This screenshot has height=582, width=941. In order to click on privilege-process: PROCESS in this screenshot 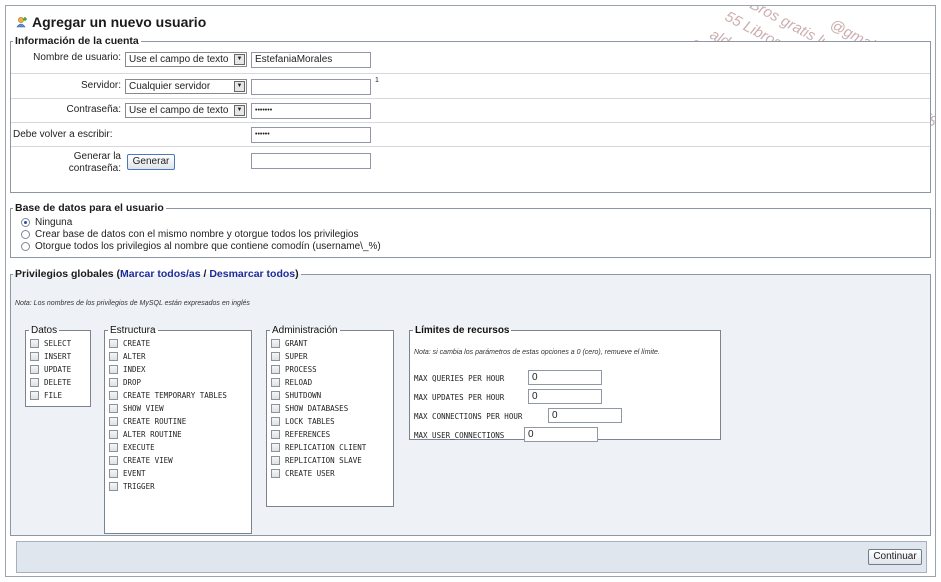, I will do `click(294, 369)`.